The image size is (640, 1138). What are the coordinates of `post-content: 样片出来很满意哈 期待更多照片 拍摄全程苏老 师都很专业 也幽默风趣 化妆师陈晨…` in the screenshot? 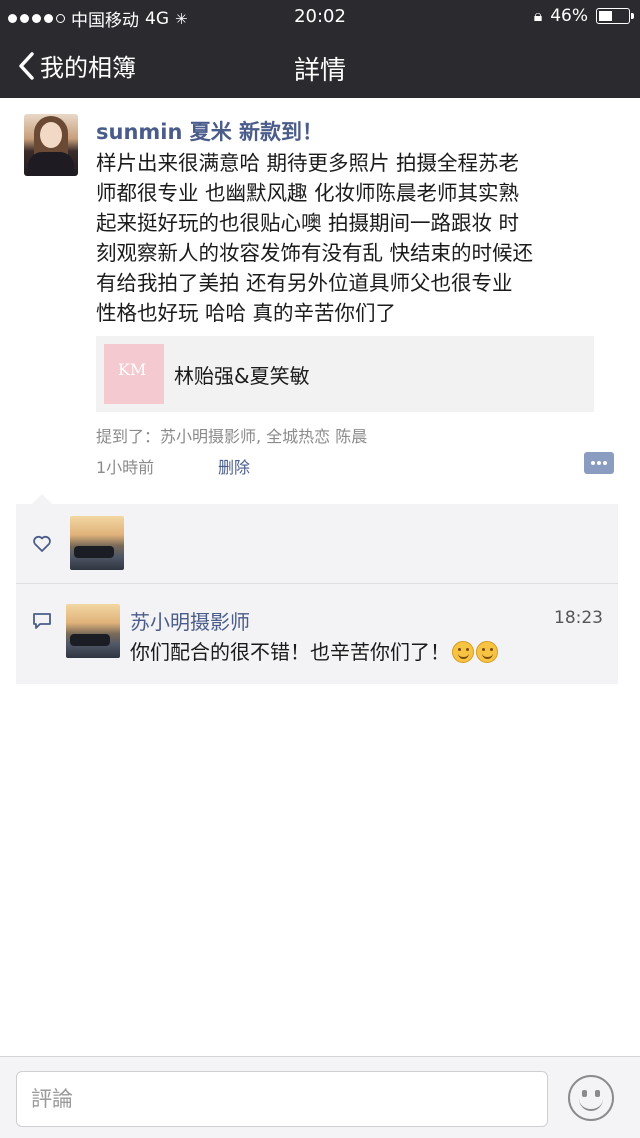 It's located at (315, 238).